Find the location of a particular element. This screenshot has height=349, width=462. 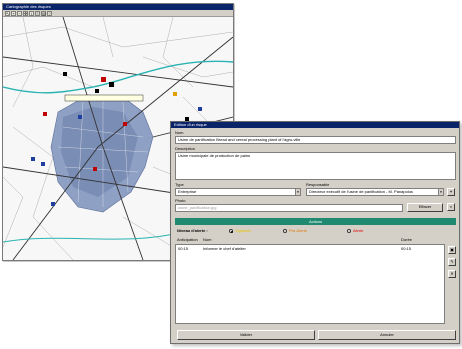

actions-table: 00:15 Informer le chef d'atelier 00:15 is located at coordinates (310, 284).